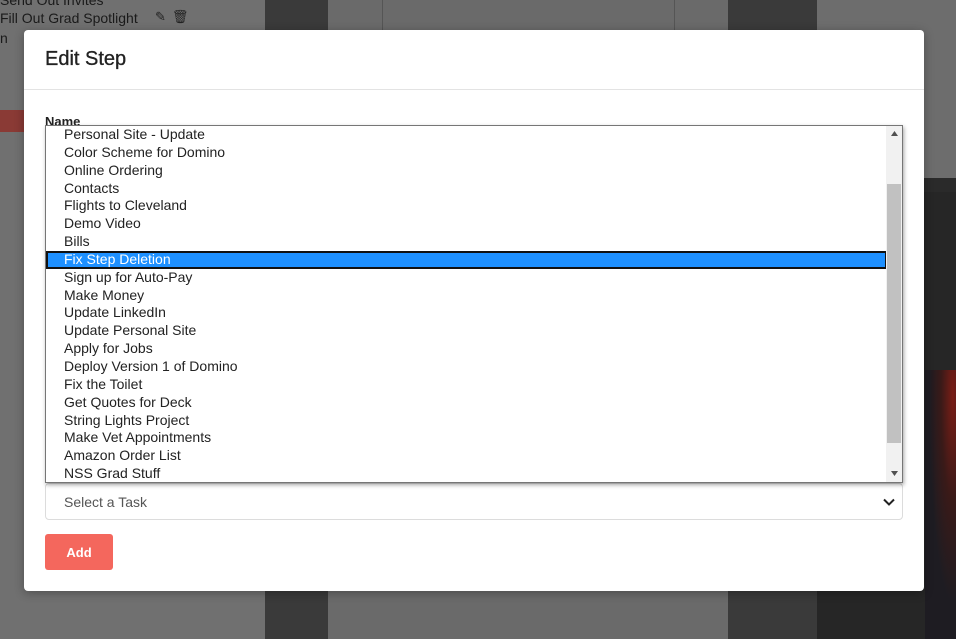 This screenshot has width=956, height=639. I want to click on background-red-bar, so click(12, 121).